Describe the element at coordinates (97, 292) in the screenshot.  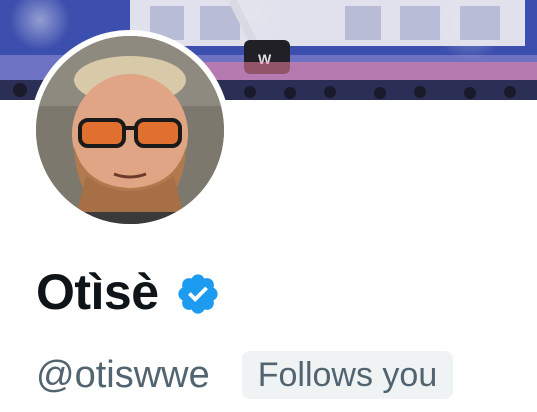
I see `display-name: Otìsè` at that location.